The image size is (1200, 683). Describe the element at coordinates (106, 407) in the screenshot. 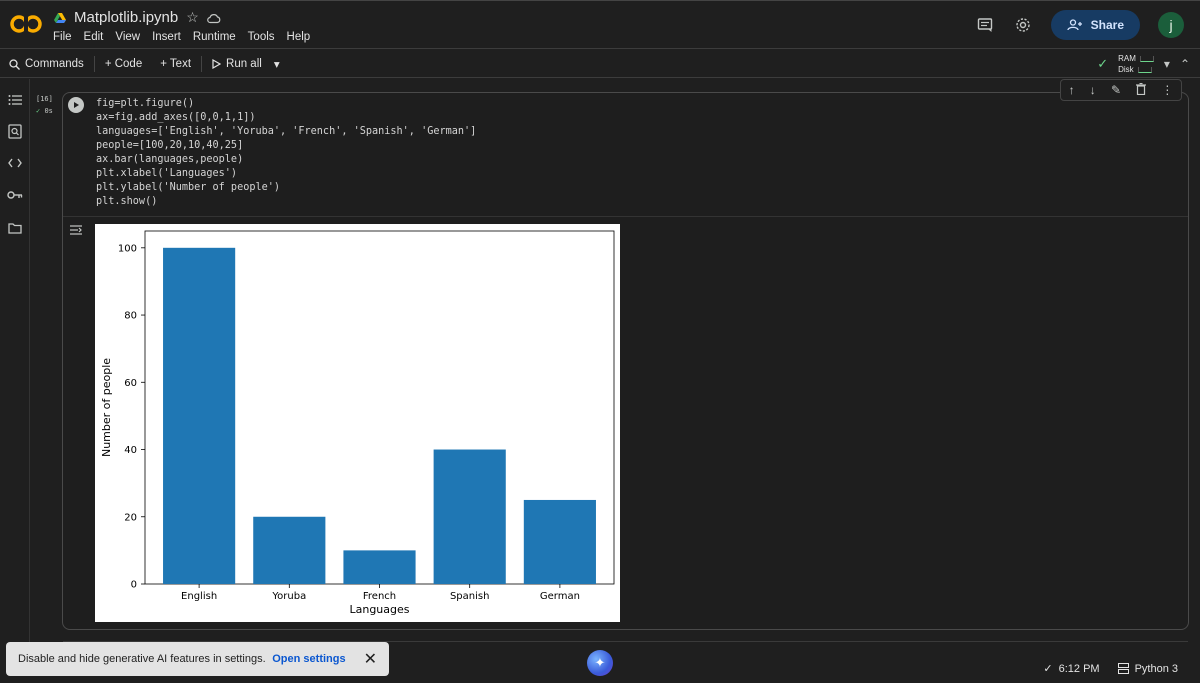

I see `y-axis-label: Number of people` at that location.